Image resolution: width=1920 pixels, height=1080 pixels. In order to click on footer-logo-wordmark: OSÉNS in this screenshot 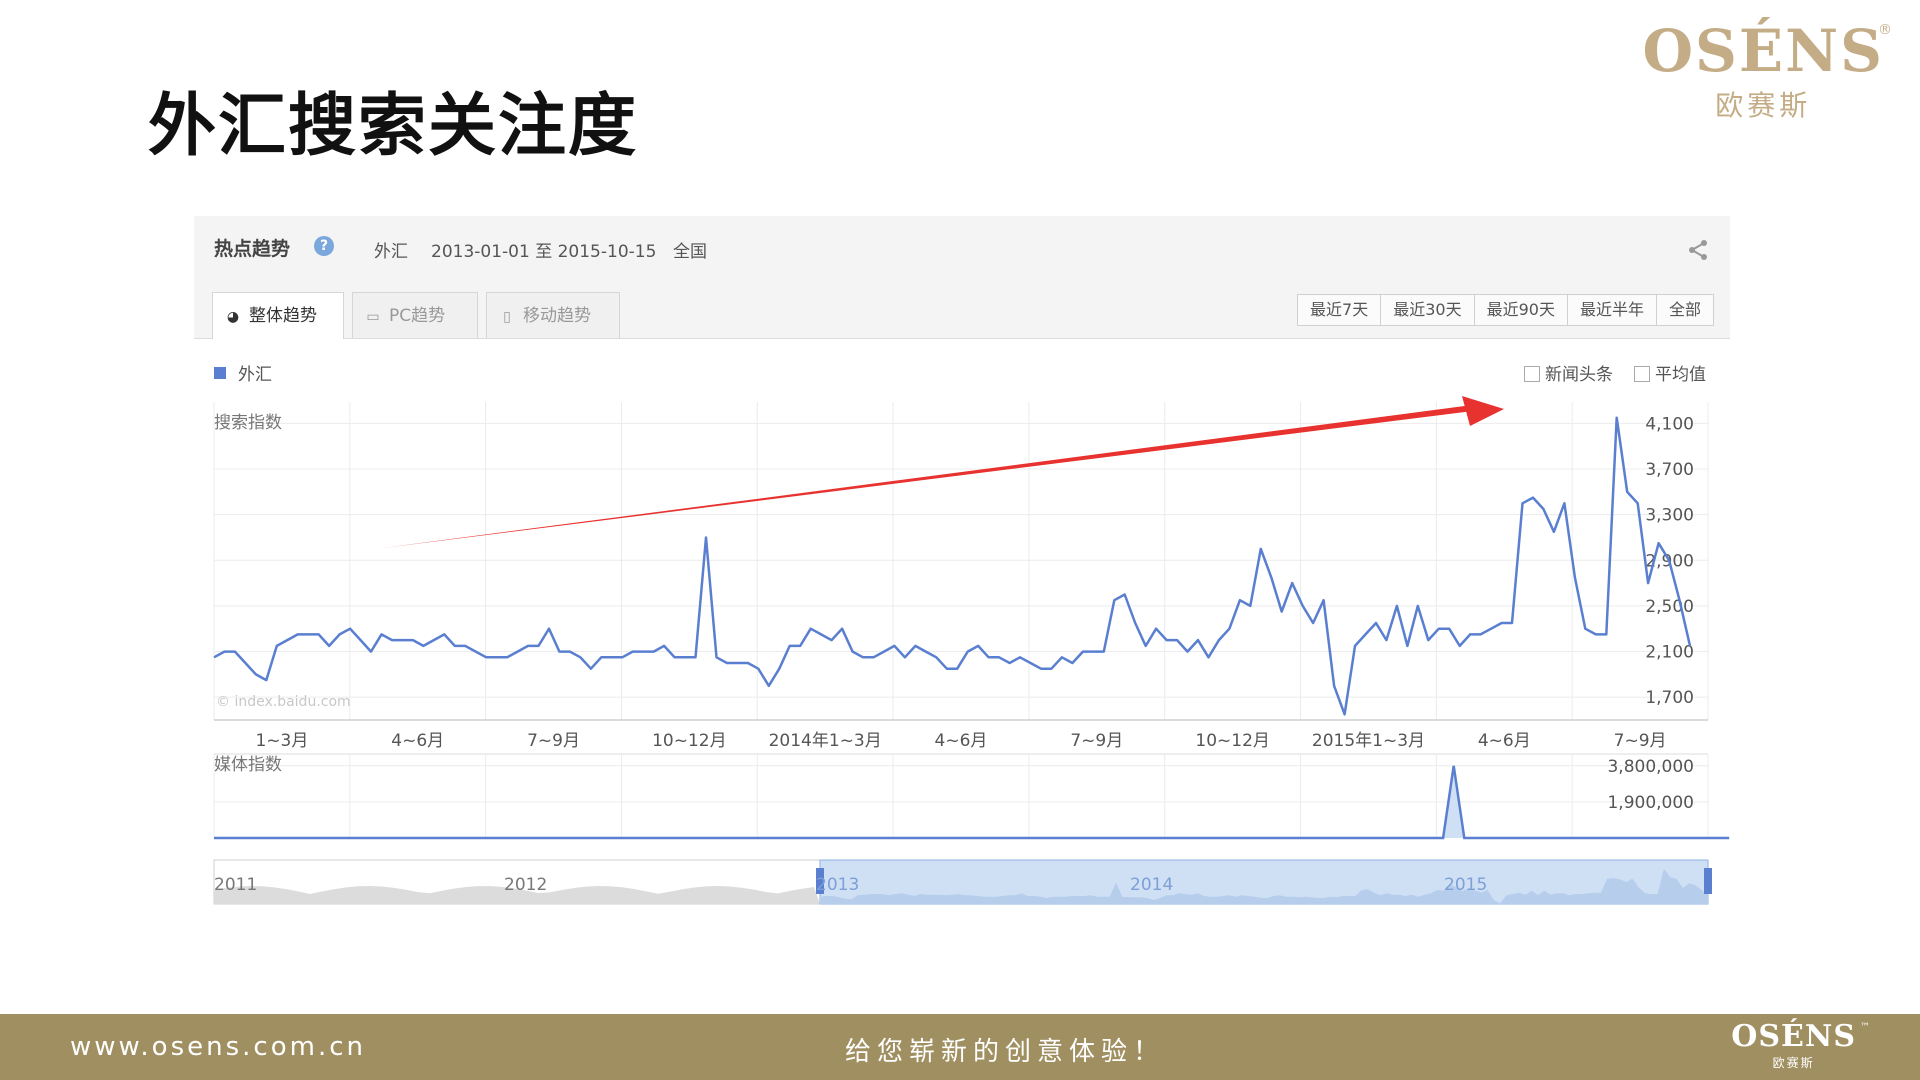, I will do `click(1793, 1036)`.